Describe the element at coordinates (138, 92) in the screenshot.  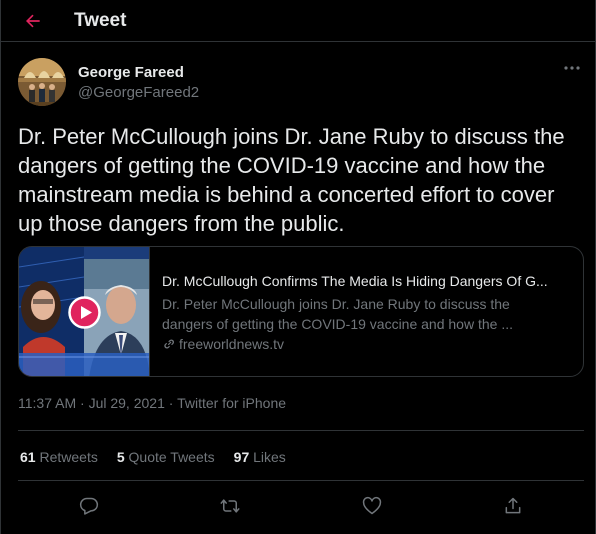
I see `author-handle: @GeorgeFareed2` at that location.